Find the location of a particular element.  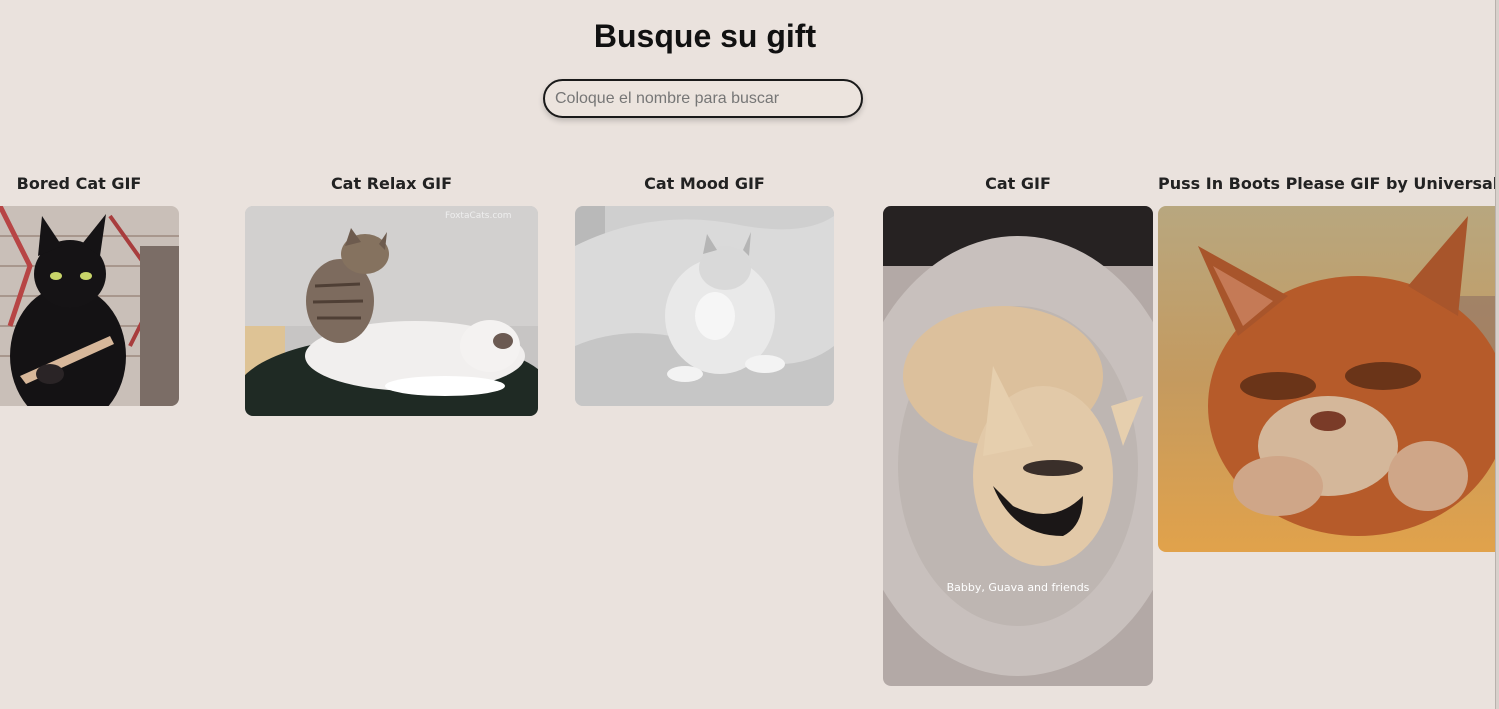

gif-caption: Babby, Guava and friends is located at coordinates (1018, 587).